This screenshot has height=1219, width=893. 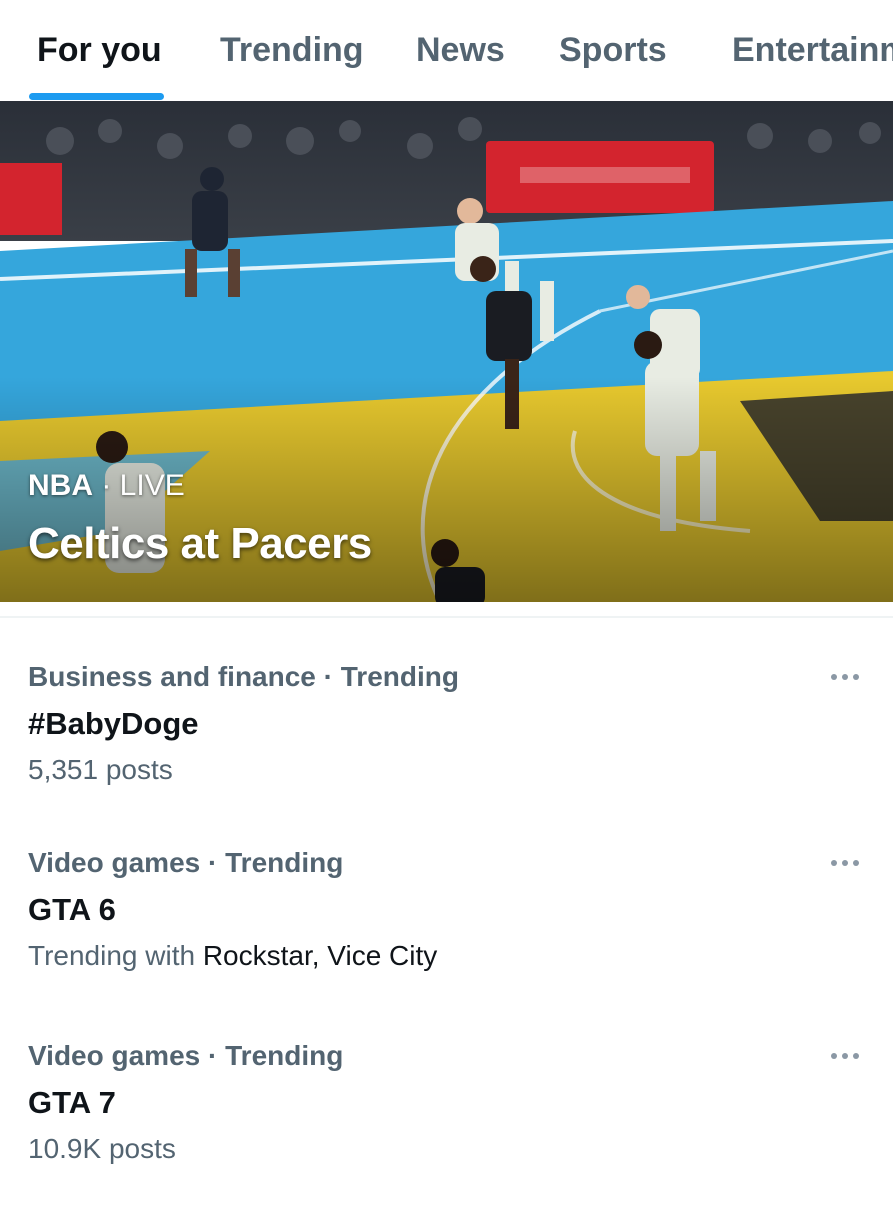 I want to click on trend-name: GTA 6, so click(x=72, y=909).